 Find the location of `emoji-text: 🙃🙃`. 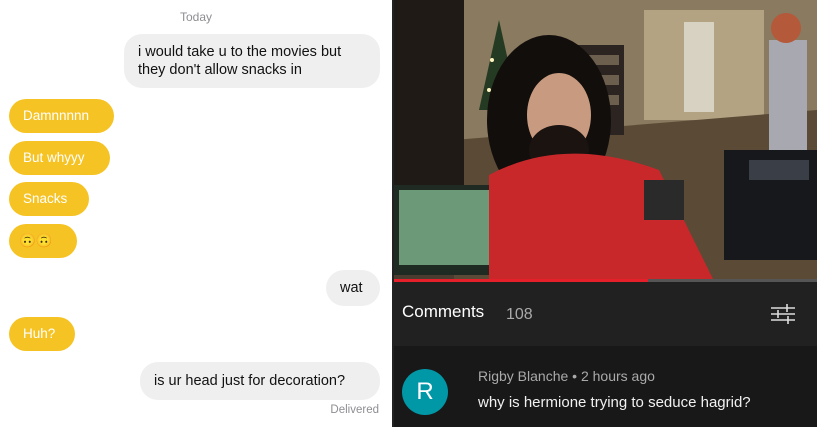

emoji-text: 🙃🙃 is located at coordinates (36, 240).